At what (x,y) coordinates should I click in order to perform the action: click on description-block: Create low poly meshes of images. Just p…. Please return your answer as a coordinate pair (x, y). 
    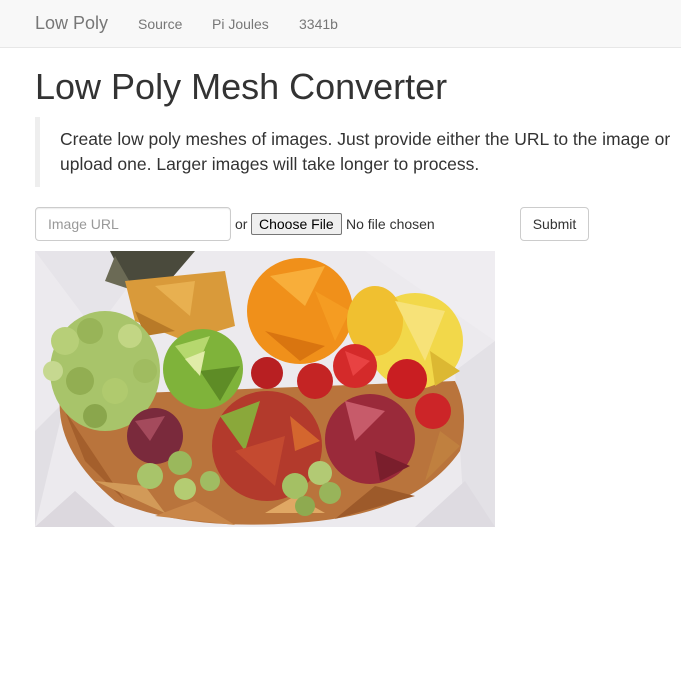
    Looking at the image, I should click on (358, 152).